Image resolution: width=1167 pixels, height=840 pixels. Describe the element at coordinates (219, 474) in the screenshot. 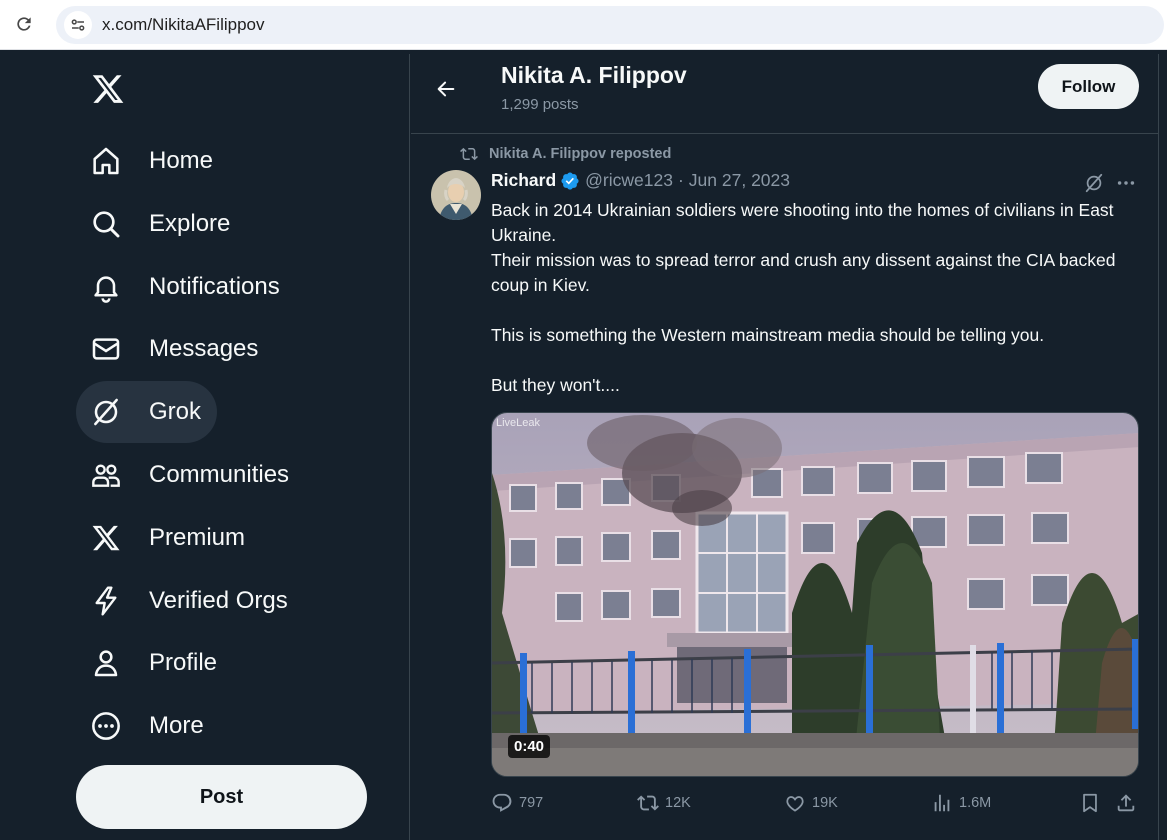

I see `sidebar-item-label: Communities` at that location.